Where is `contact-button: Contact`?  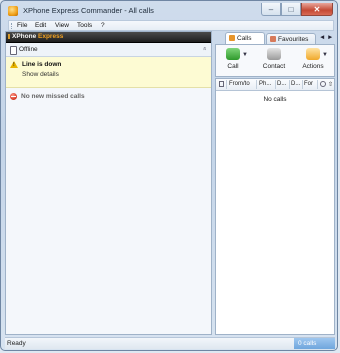
contact-button: Contact is located at coordinates (277, 61).